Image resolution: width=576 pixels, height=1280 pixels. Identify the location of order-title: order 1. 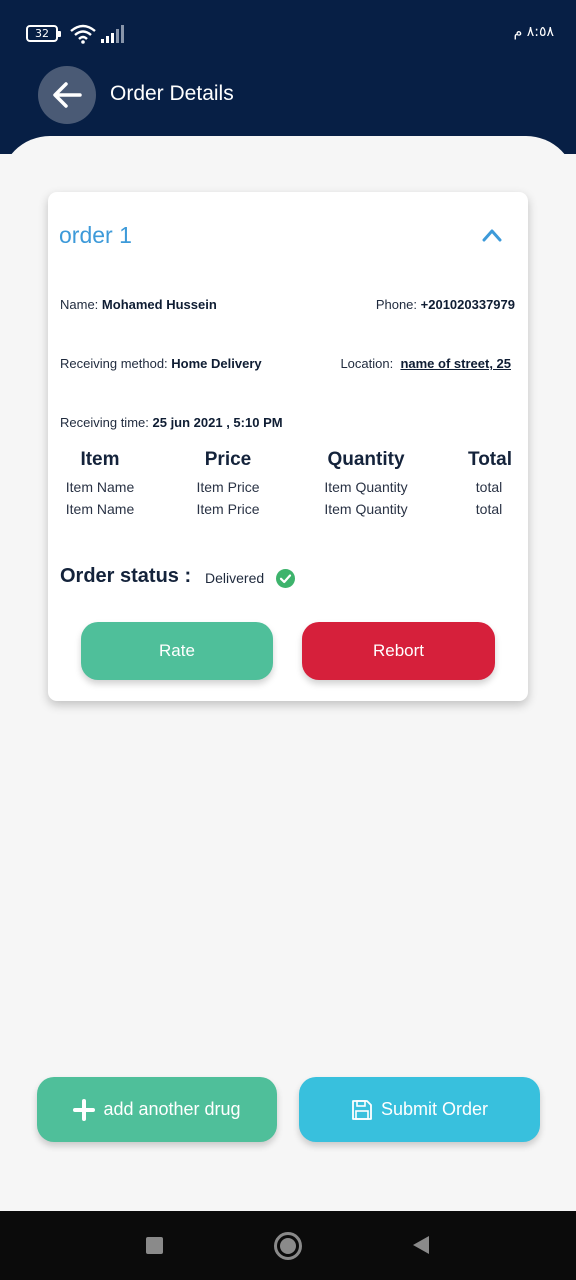
(95, 235).